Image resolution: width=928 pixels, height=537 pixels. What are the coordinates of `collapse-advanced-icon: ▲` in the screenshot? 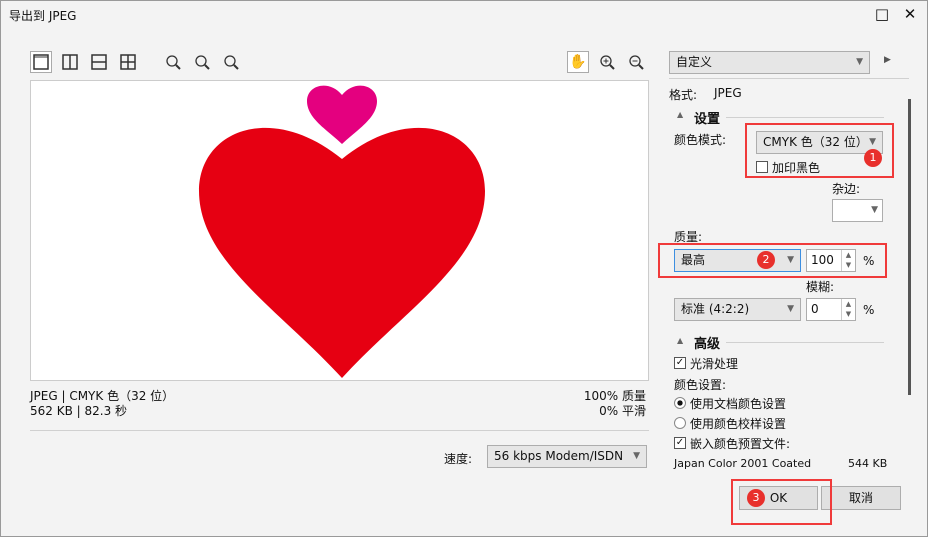 It's located at (680, 340).